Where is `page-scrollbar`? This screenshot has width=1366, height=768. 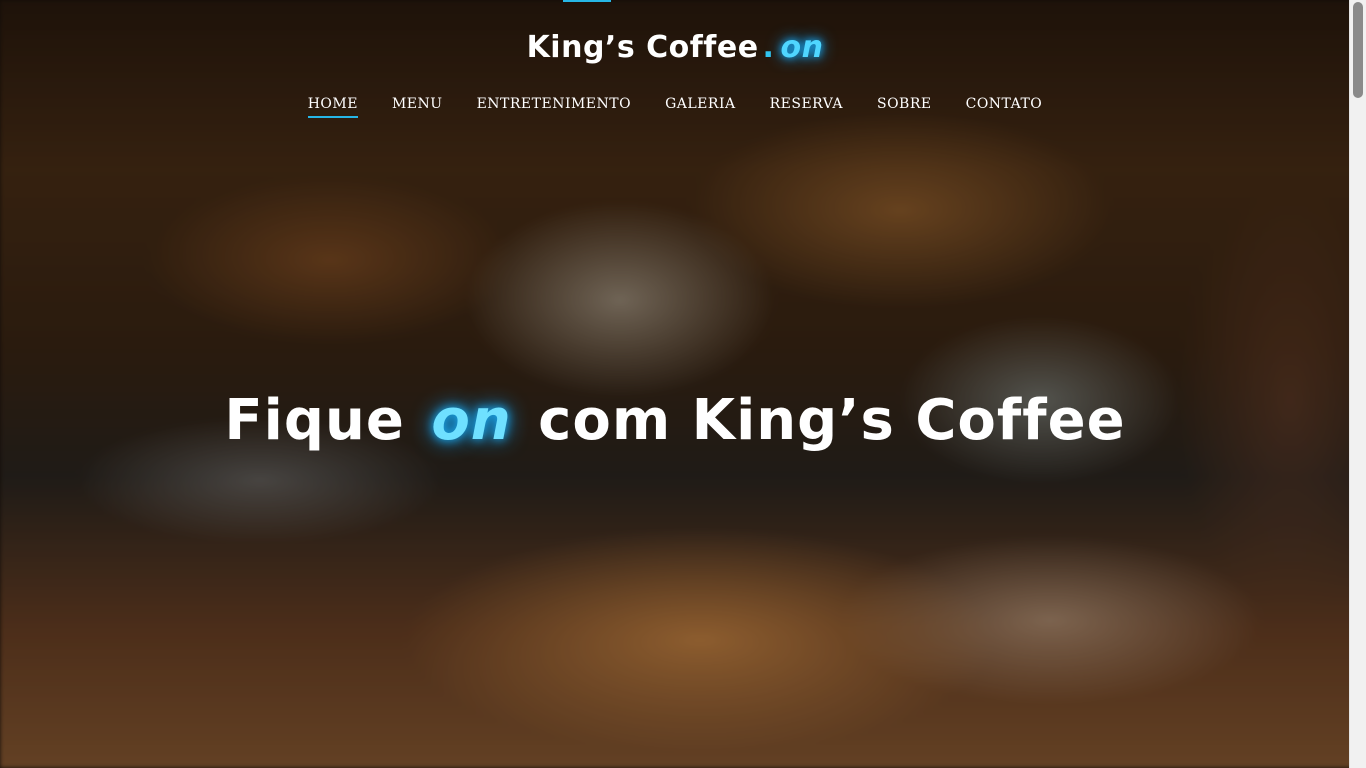
page-scrollbar is located at coordinates (1357, 384).